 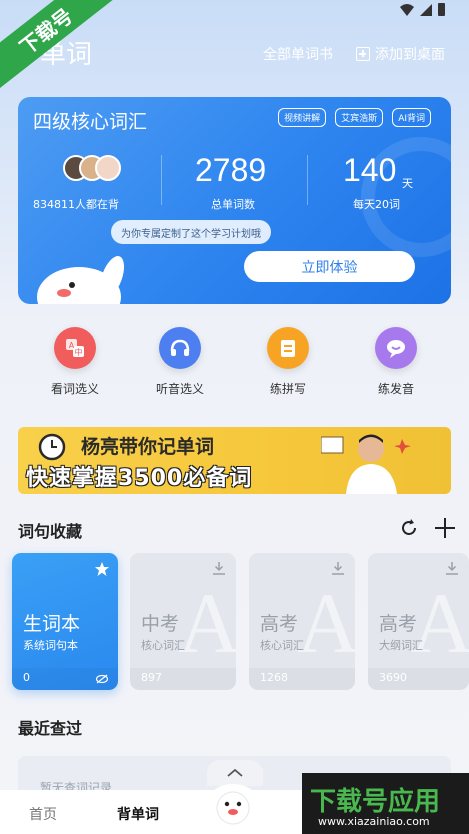 What do you see at coordinates (363, 54) in the screenshot?
I see `add-square-icon` at bounding box center [363, 54].